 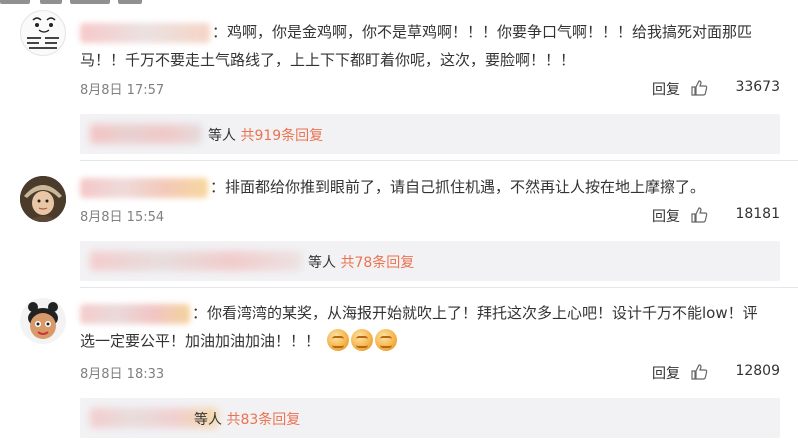 I want to click on sub-replies-box: 等人 共919条回复, so click(x=430, y=134).